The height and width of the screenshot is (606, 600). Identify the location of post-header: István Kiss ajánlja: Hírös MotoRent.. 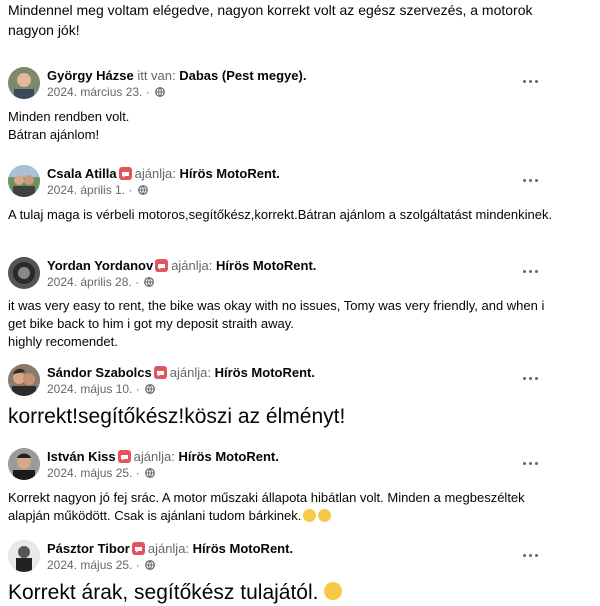
(163, 456).